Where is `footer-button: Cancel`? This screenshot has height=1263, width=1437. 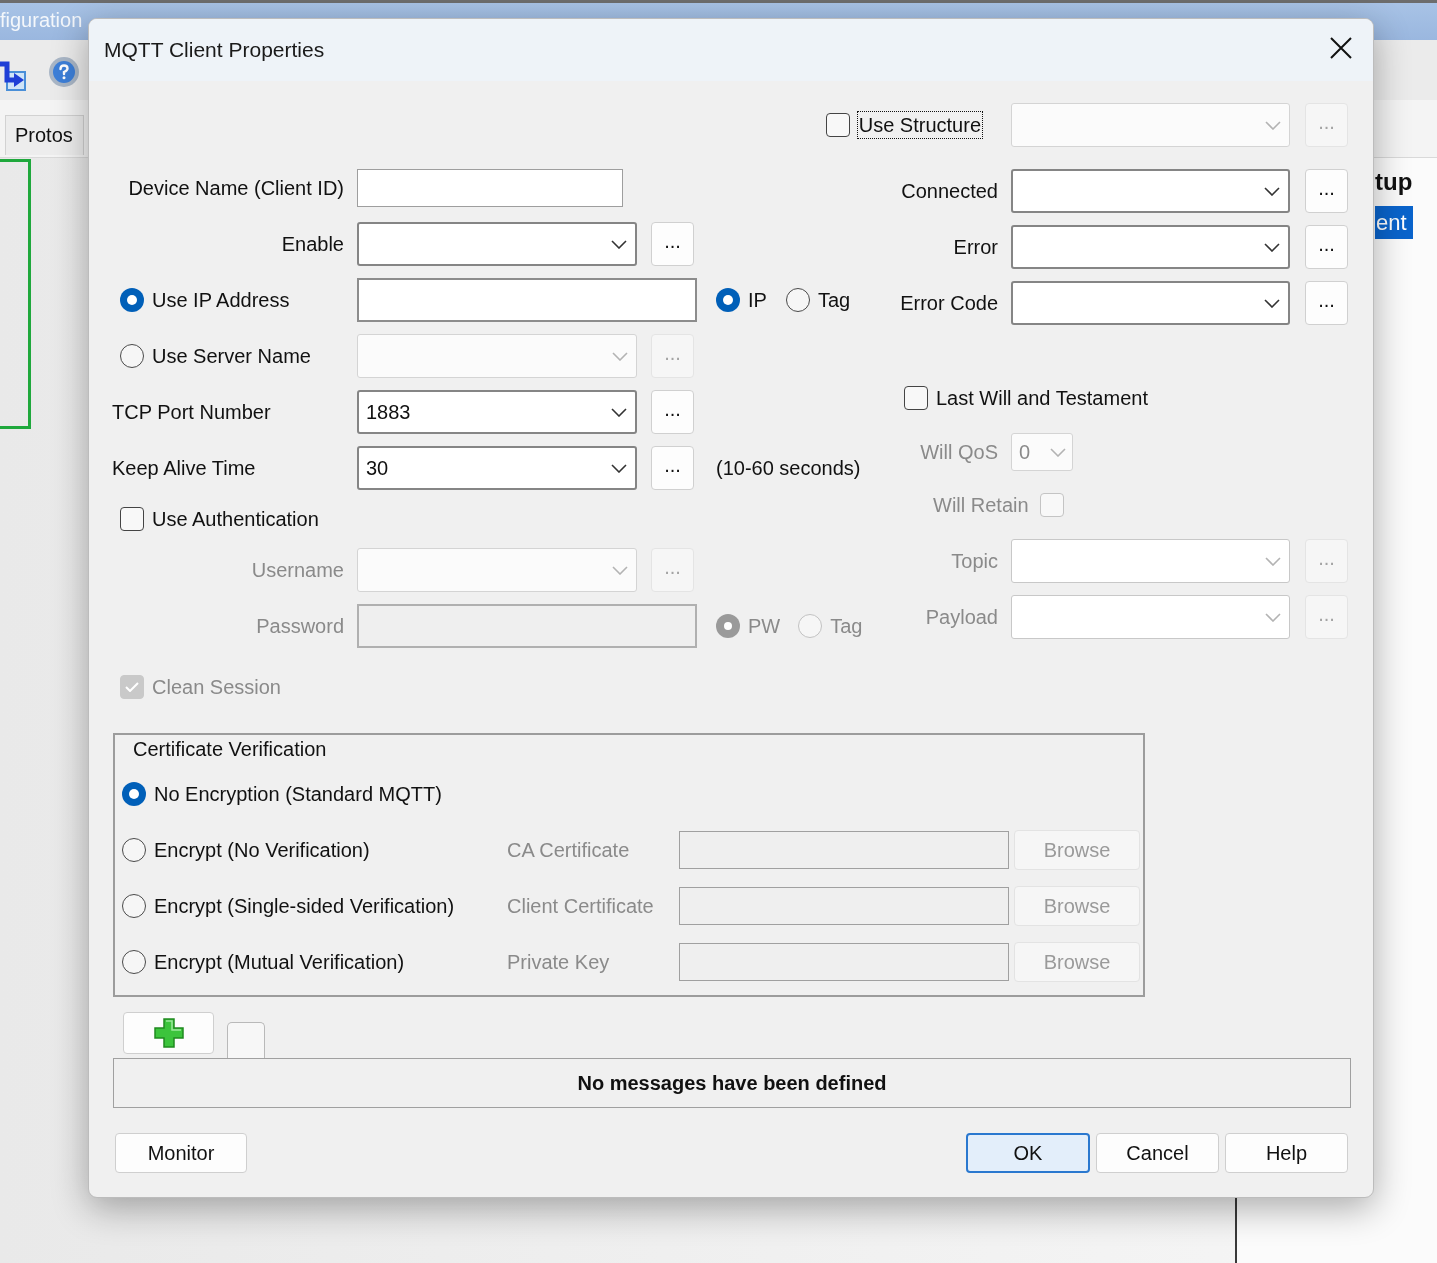 footer-button: Cancel is located at coordinates (1157, 1153).